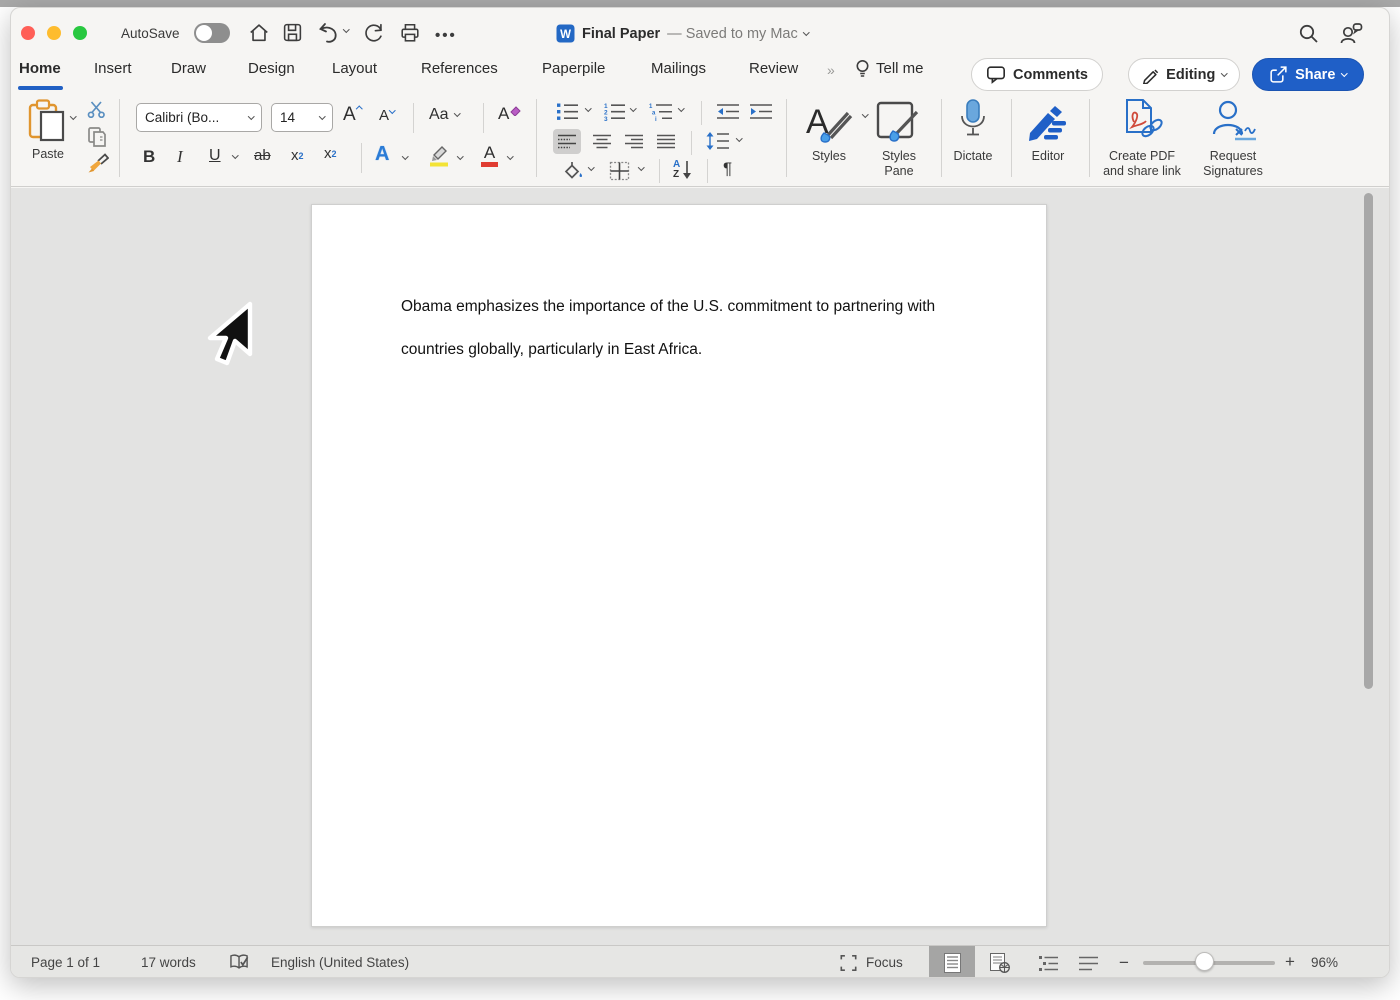  What do you see at coordinates (387, 115) in the screenshot?
I see `shrink-font-button: A` at bounding box center [387, 115].